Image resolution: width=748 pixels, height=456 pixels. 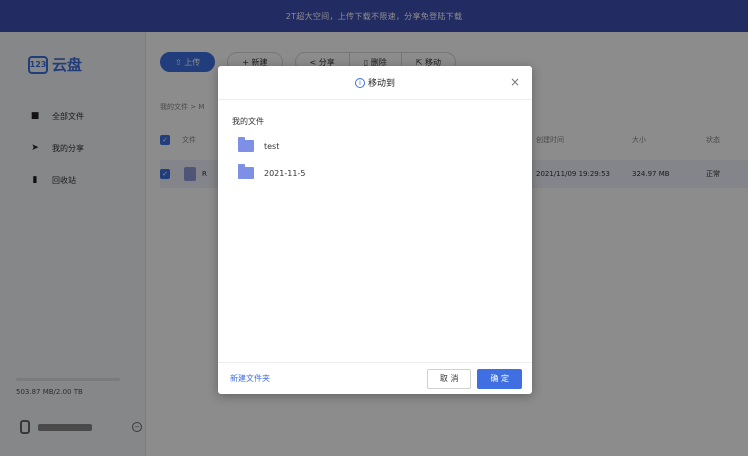 I want to click on folder-item: 2021-11-5, so click(x=272, y=171).